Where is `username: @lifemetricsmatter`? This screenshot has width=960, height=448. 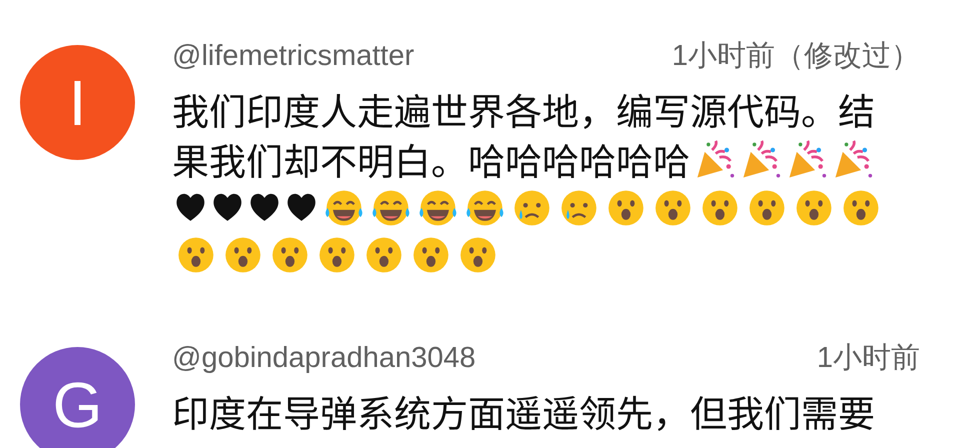 username: @lifemetricsmatter is located at coordinates (293, 56).